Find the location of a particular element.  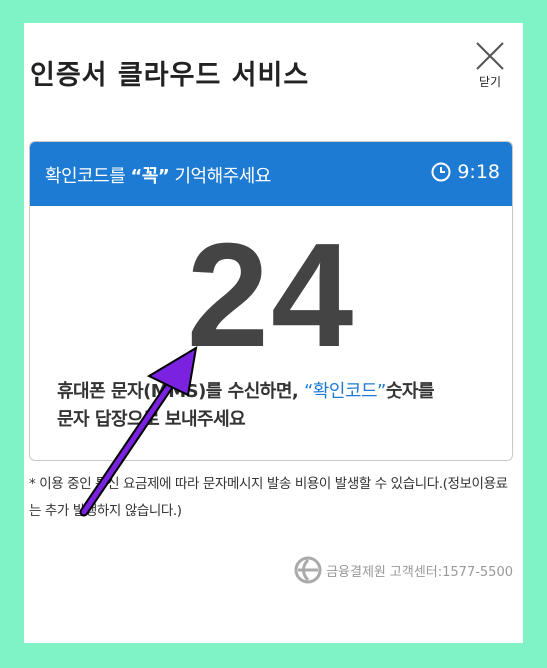

header-text: 확인코드를 “꼭” 기억해주세요 is located at coordinates (158, 175).